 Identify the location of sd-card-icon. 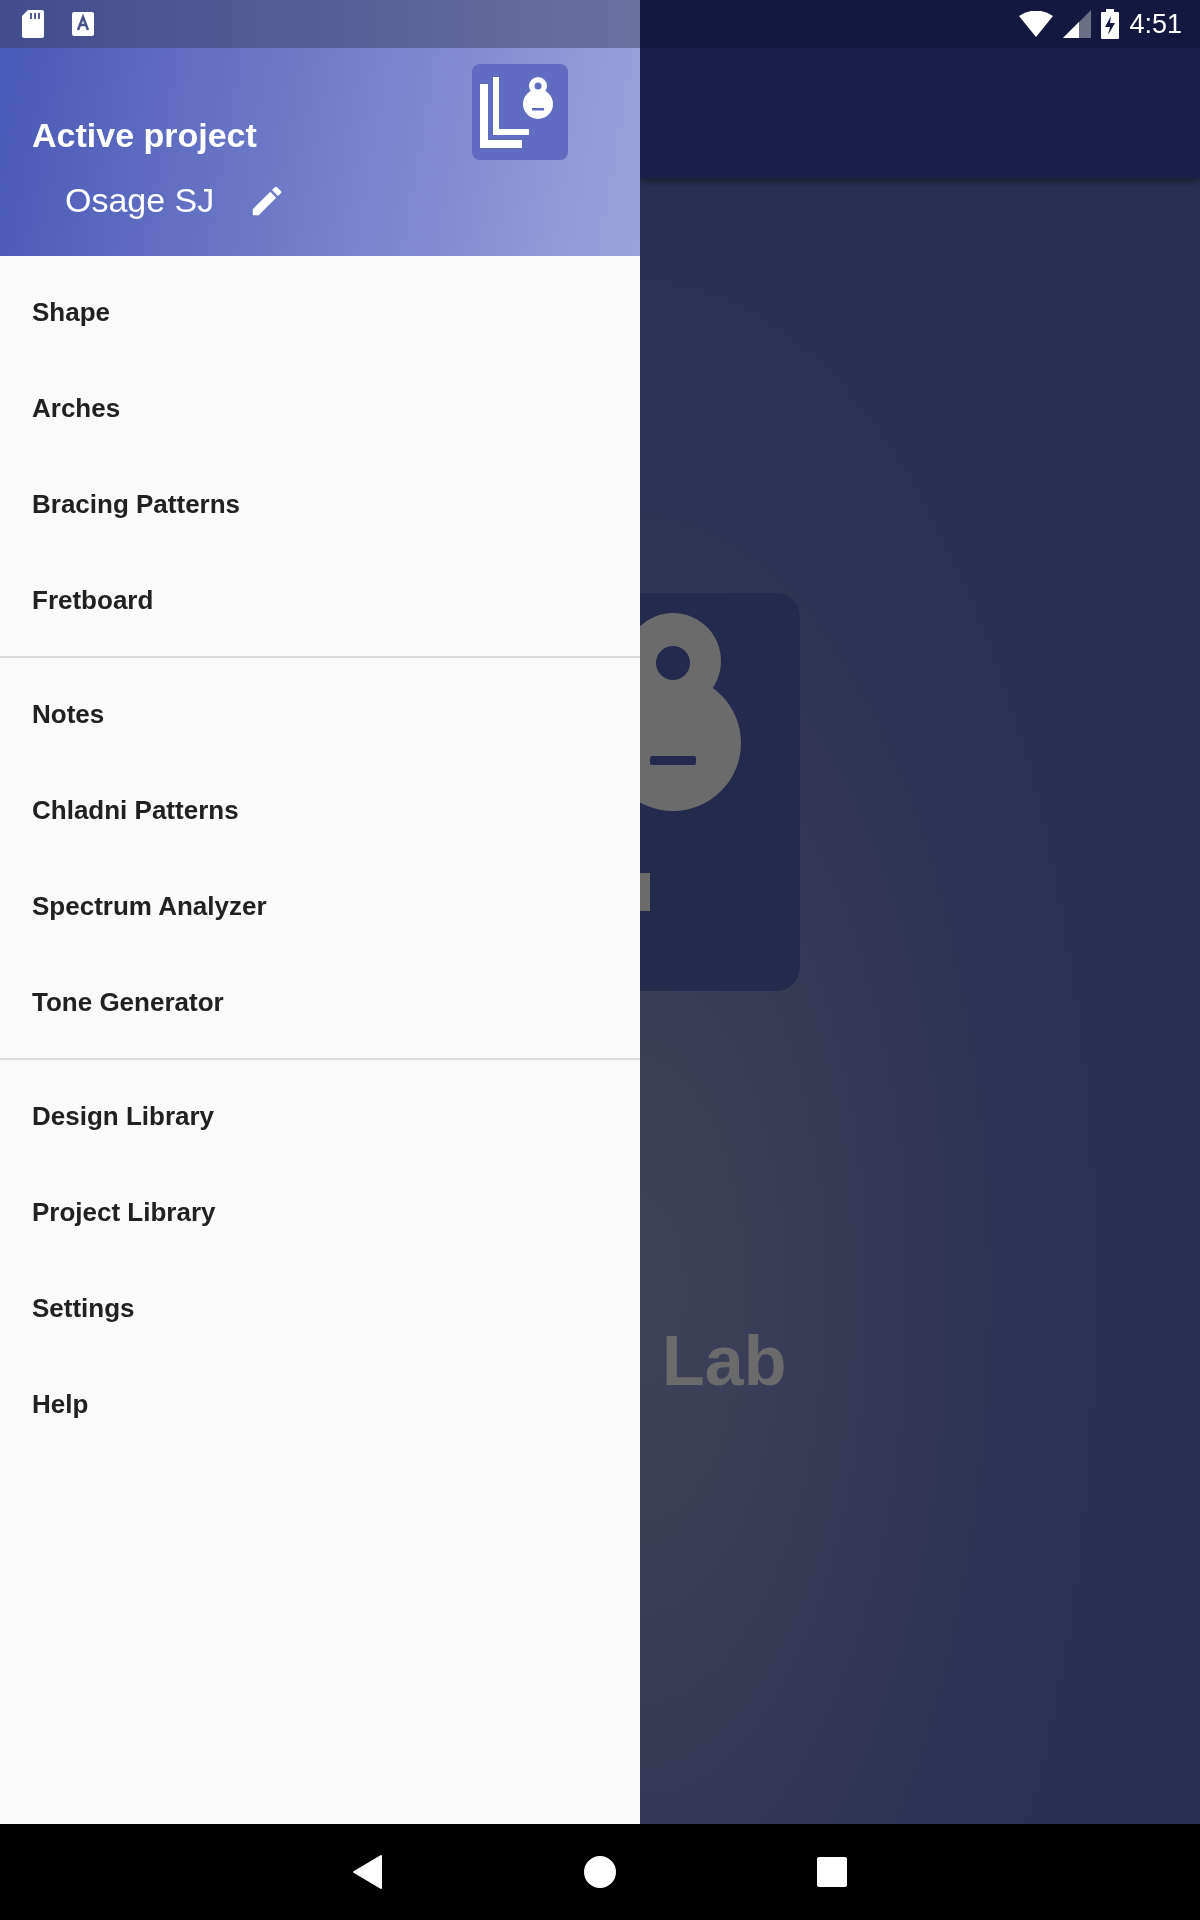
(33, 24).